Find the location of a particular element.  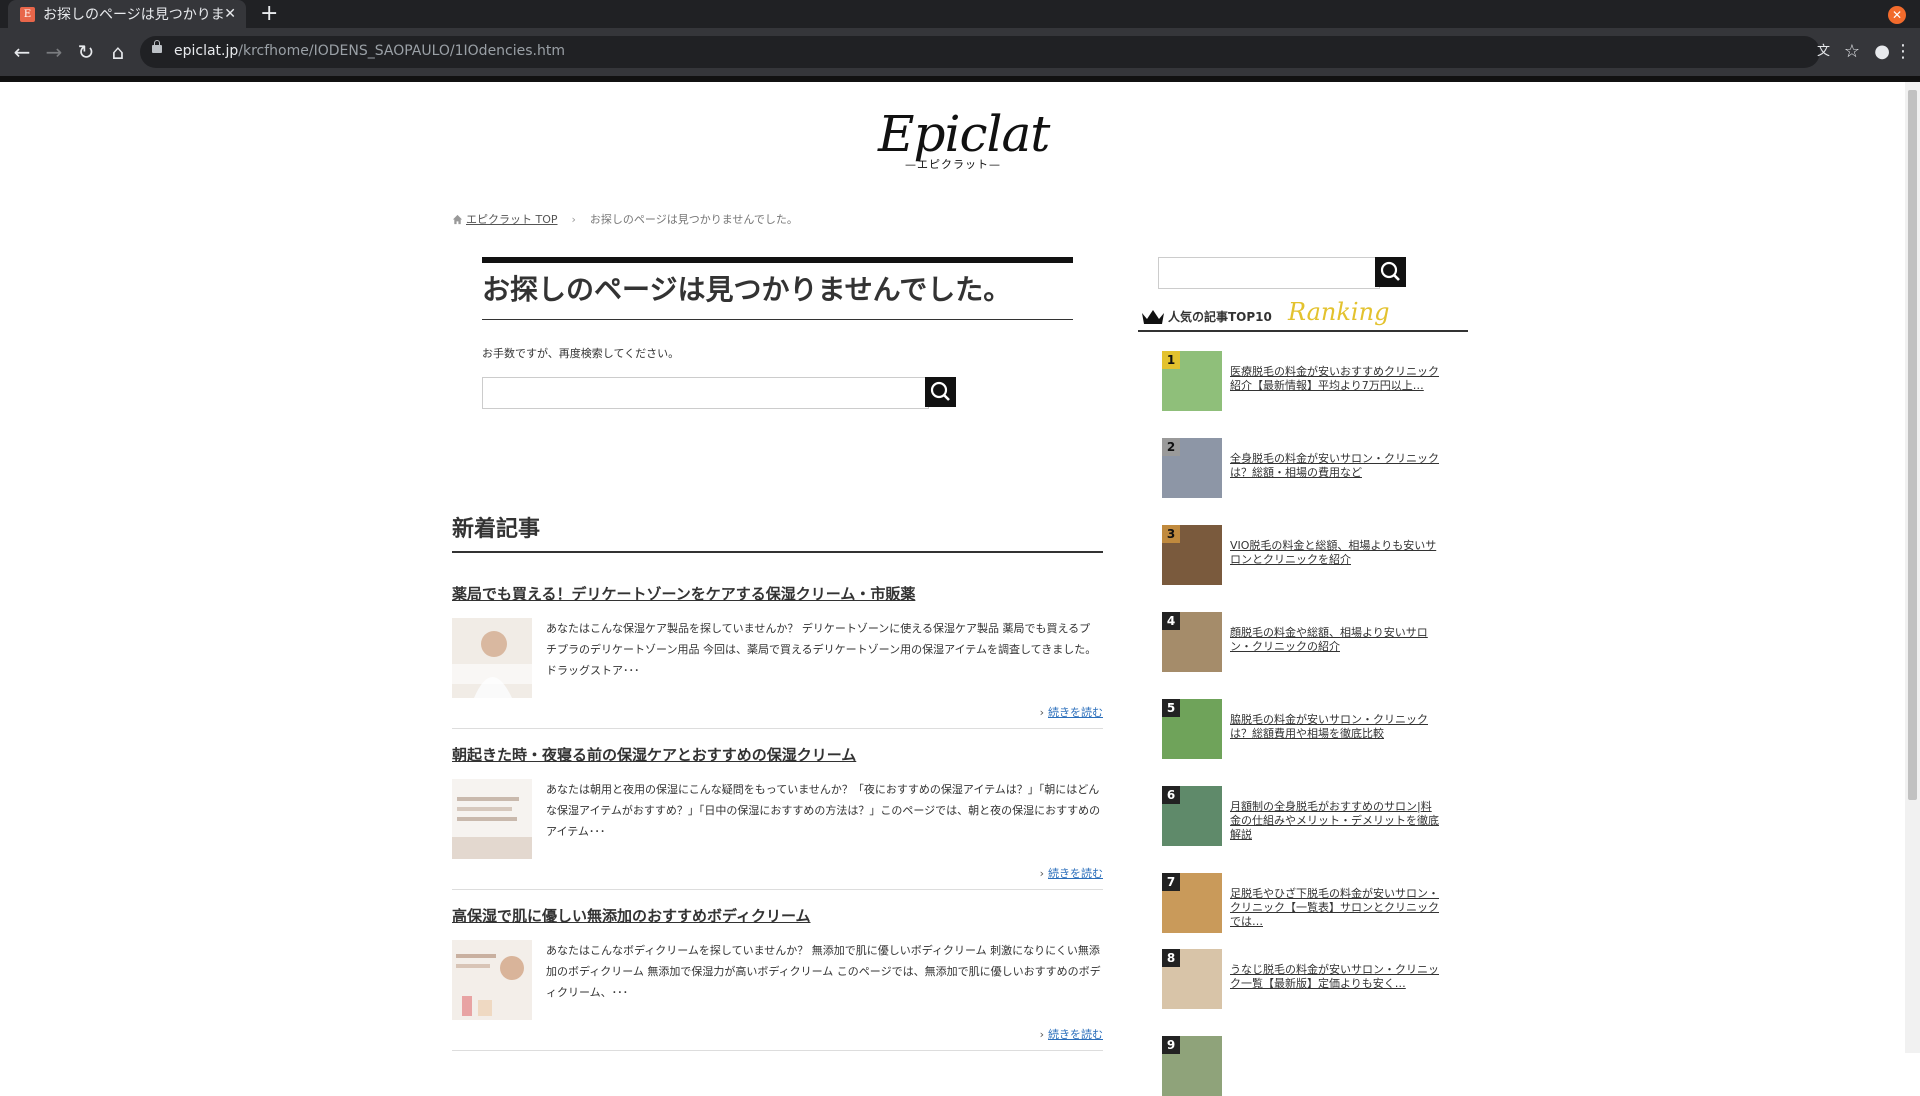

browser-tab-bar: E お探しのページは見つかりませんでした。 ✕ + ✕ is located at coordinates (960, 14).